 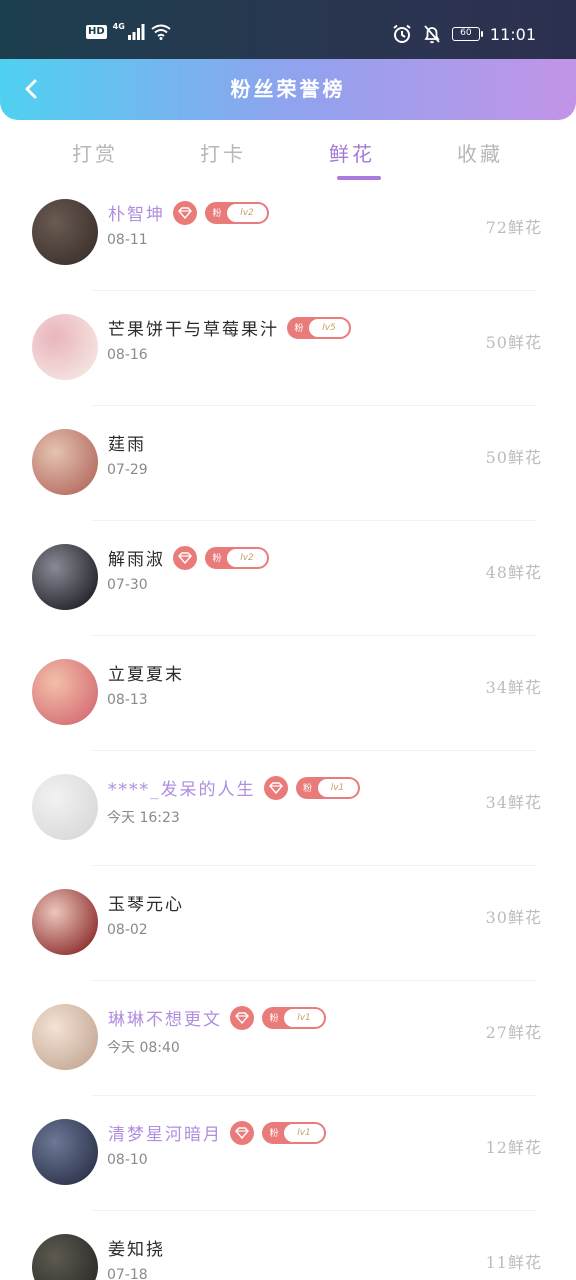 I want to click on name-line: 解雨淑 粉 lv2, so click(x=188, y=557).